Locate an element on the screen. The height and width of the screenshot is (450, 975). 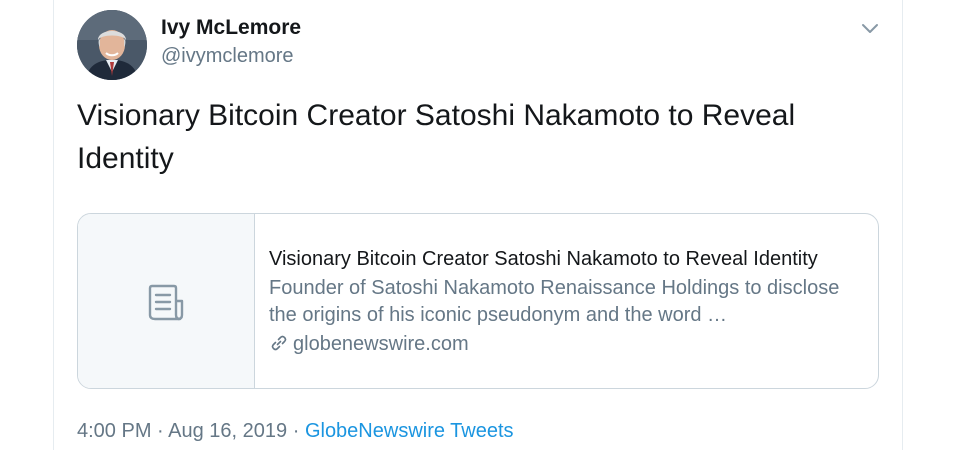
card-domain-text: globenewswire.com is located at coordinates (381, 344).